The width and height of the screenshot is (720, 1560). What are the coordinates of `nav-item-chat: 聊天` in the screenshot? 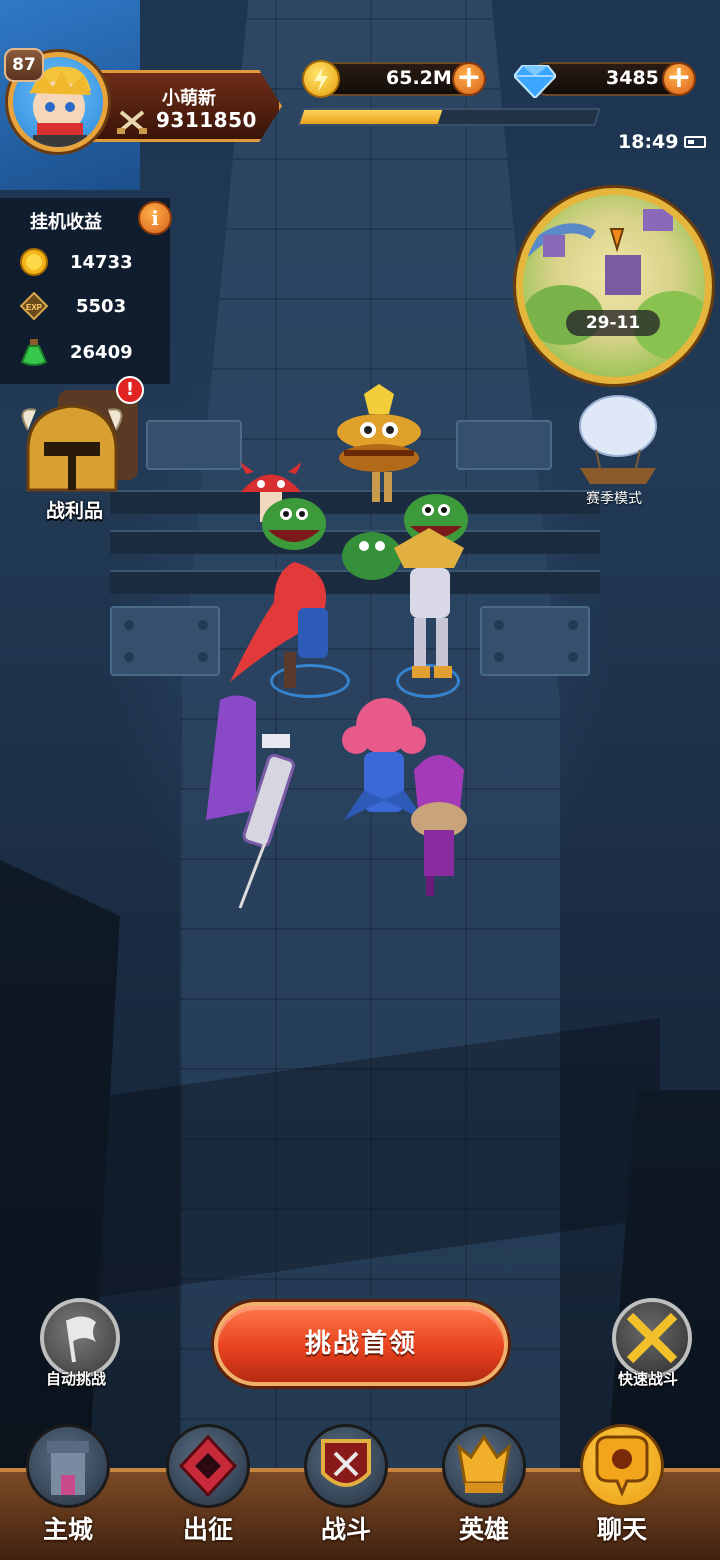 It's located at (622, 1492).